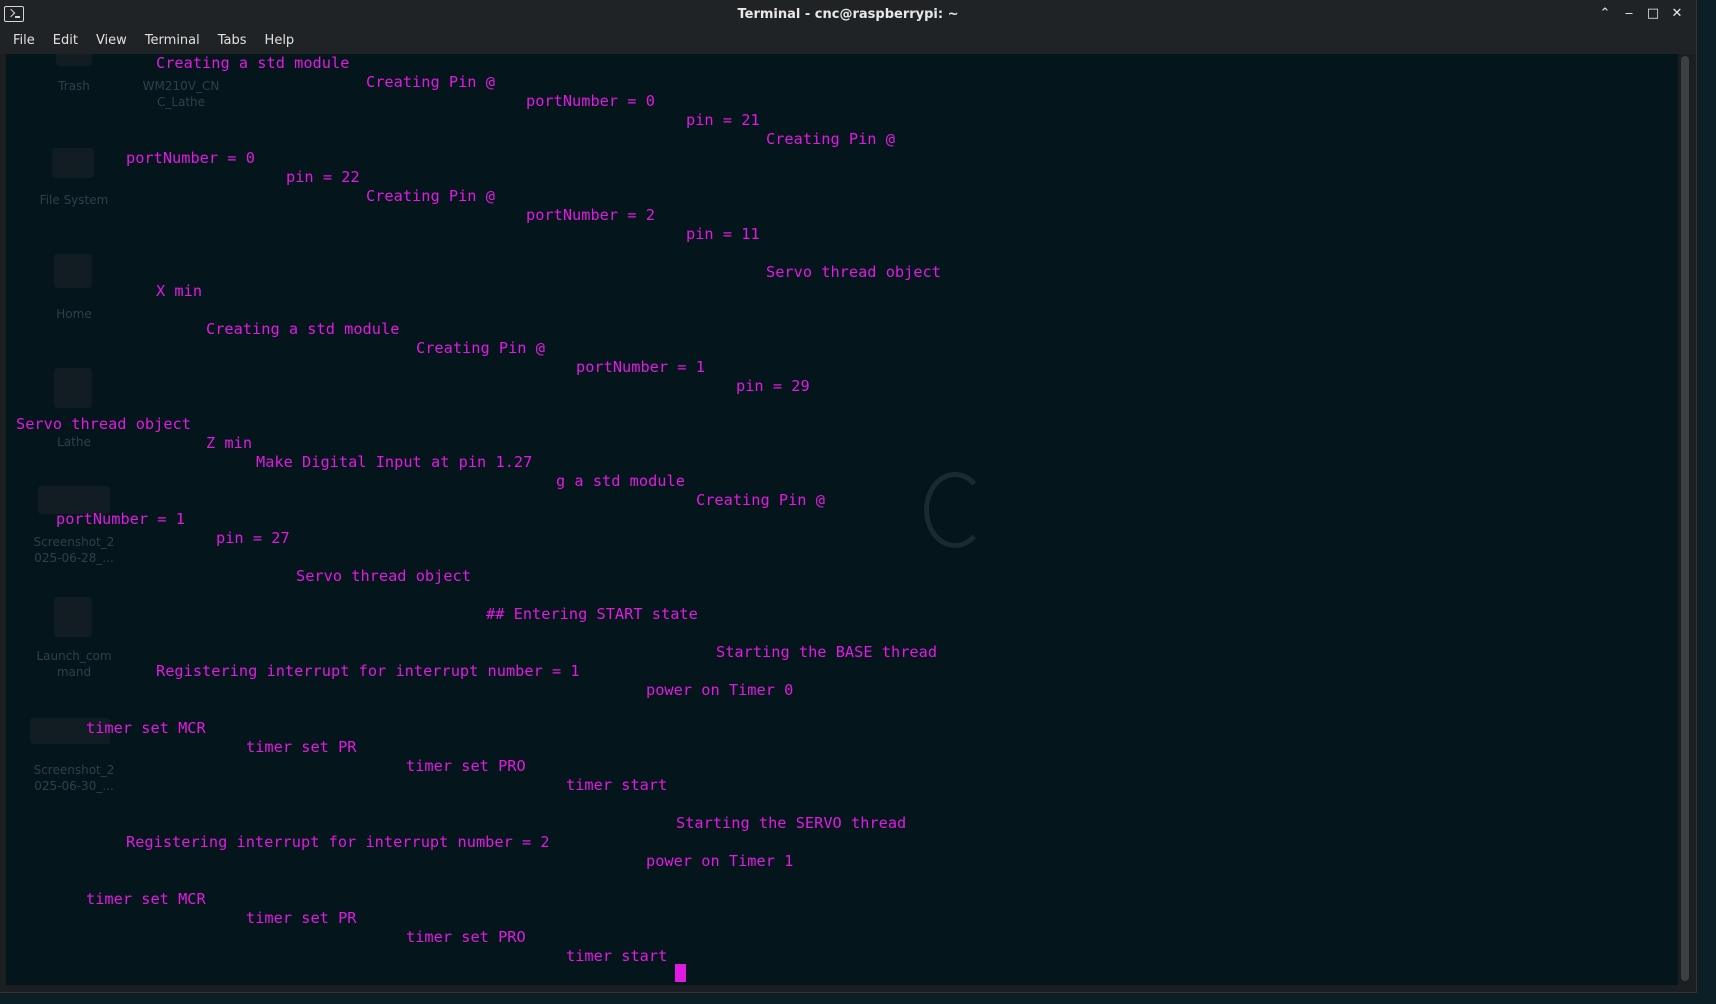 This screenshot has width=1716, height=1004. Describe the element at coordinates (253, 538) in the screenshot. I see `output-line: pin = 27` at that location.